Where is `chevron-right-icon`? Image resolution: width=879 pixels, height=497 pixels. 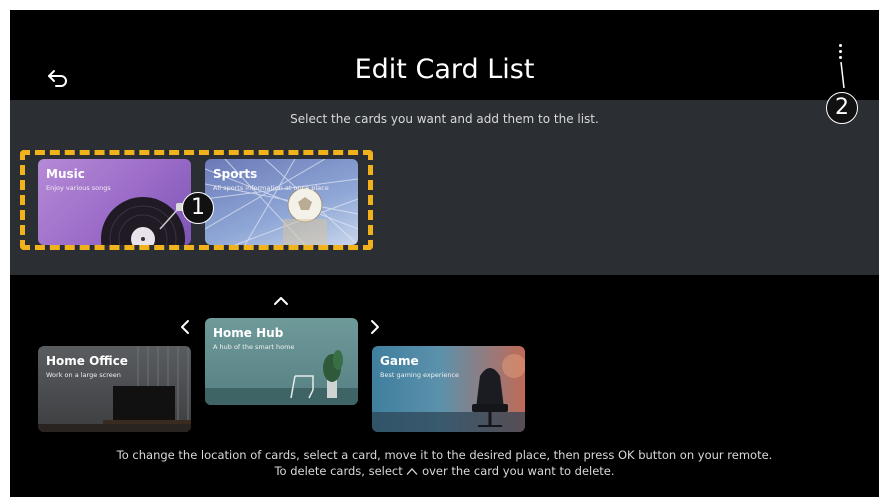
chevron-right-icon is located at coordinates (375, 327).